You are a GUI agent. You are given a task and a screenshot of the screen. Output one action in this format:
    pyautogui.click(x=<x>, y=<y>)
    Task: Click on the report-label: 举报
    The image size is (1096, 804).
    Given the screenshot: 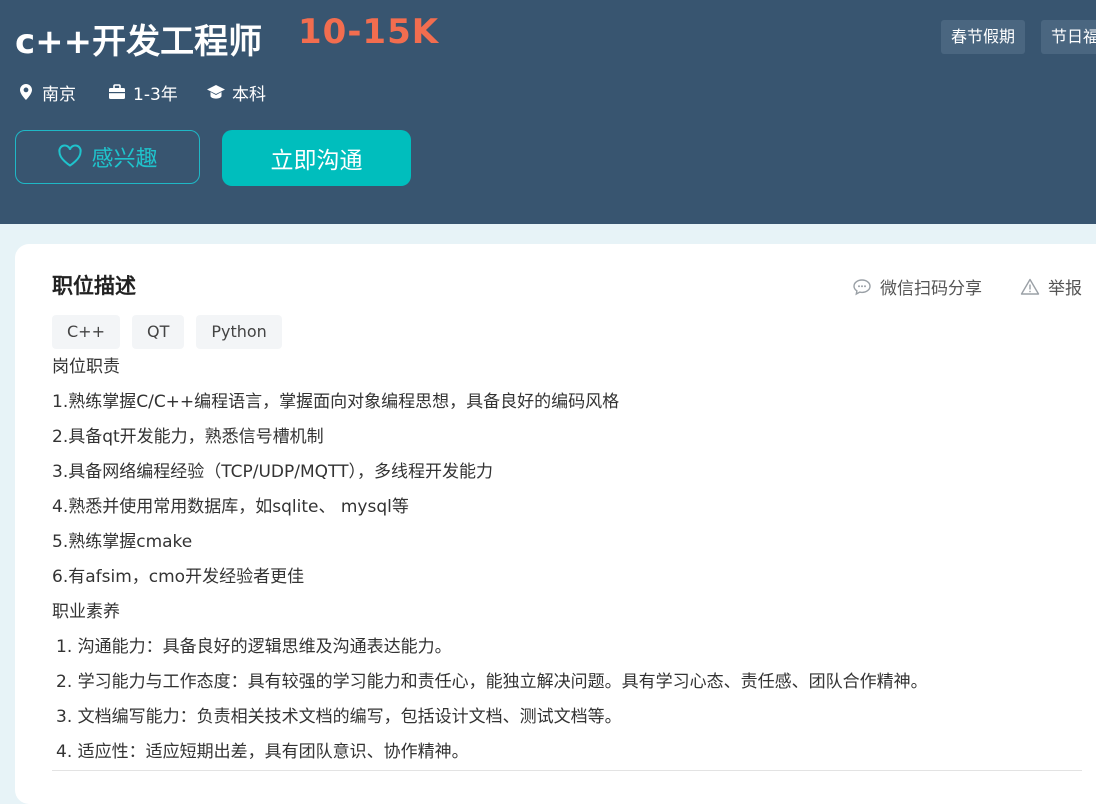 What is the action you would take?
    pyautogui.click(x=1065, y=289)
    